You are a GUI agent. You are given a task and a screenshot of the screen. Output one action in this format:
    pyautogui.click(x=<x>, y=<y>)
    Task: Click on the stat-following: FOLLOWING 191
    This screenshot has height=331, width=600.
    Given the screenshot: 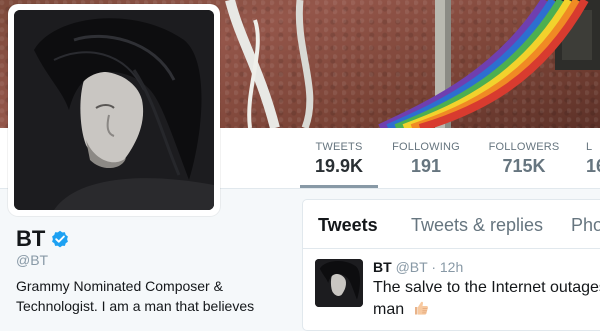 What is the action you would take?
    pyautogui.click(x=426, y=158)
    